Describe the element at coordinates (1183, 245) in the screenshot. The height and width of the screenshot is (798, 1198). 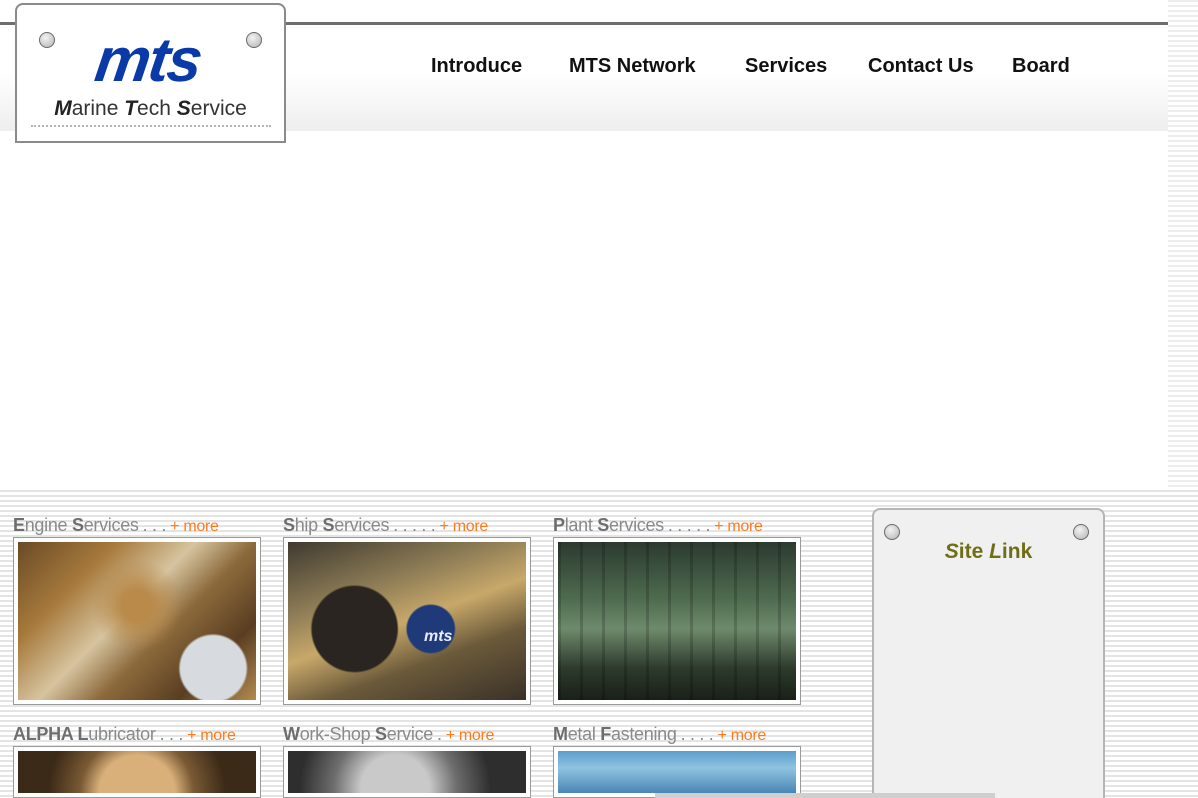
I see `right-edge-stripes` at that location.